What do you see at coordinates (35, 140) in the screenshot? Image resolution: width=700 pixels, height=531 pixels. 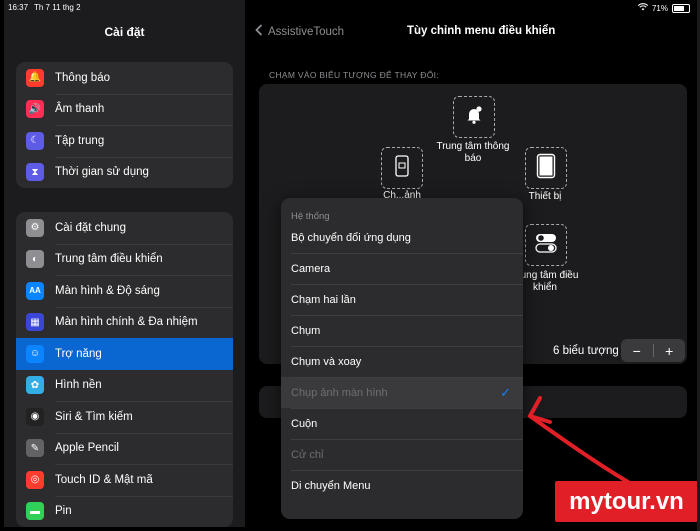 I see `moon-icon: ☾` at bounding box center [35, 140].